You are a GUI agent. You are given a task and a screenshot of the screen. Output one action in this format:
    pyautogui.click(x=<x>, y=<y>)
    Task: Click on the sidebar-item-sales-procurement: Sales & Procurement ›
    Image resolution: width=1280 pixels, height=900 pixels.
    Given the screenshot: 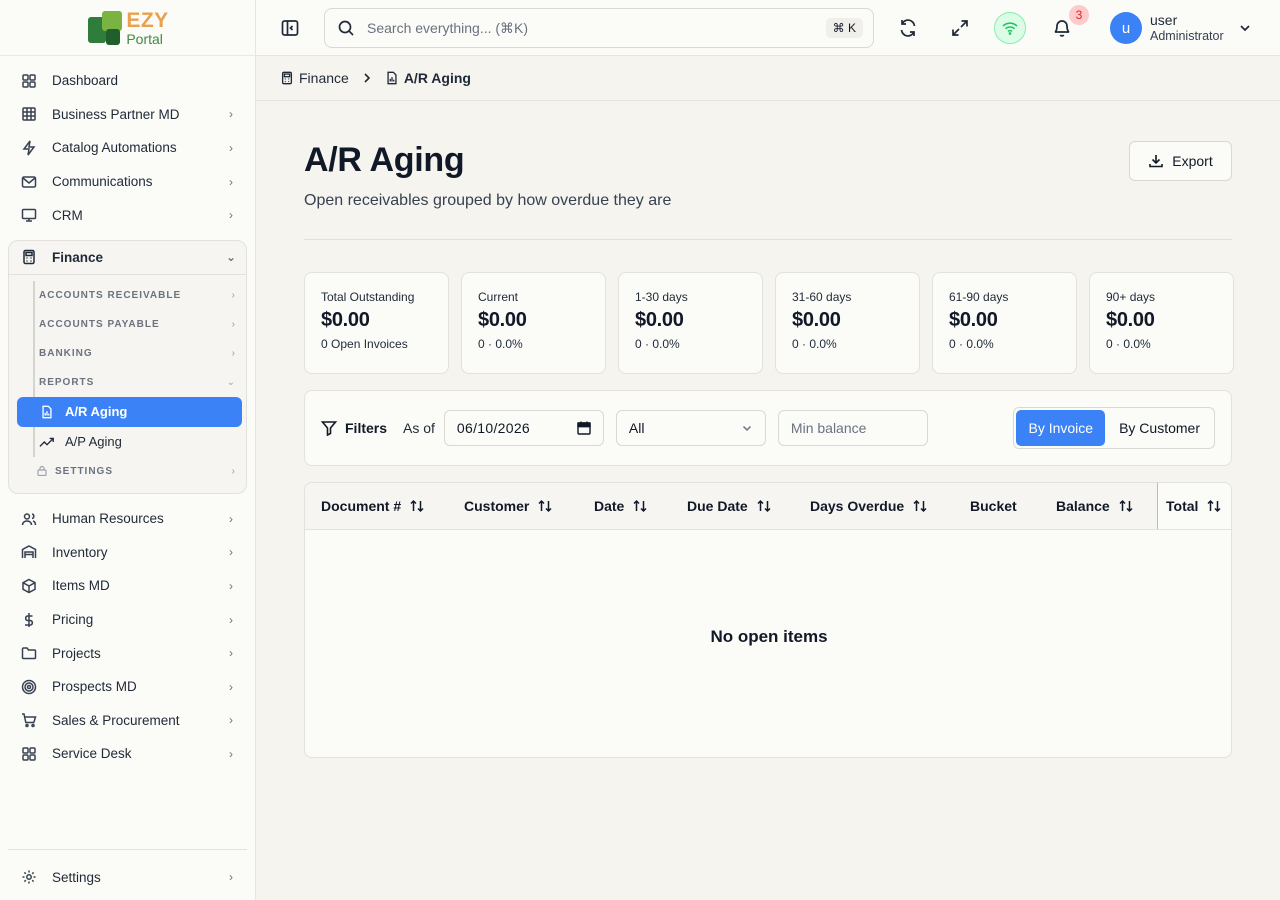 What is the action you would take?
    pyautogui.click(x=127, y=721)
    